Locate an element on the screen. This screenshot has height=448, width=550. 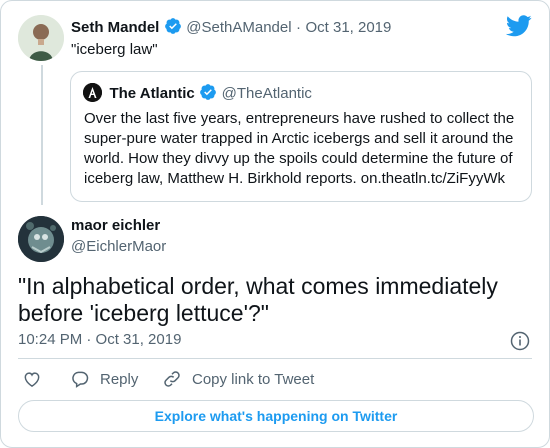
tweet-date: Oct 31, 2019 is located at coordinates (348, 27).